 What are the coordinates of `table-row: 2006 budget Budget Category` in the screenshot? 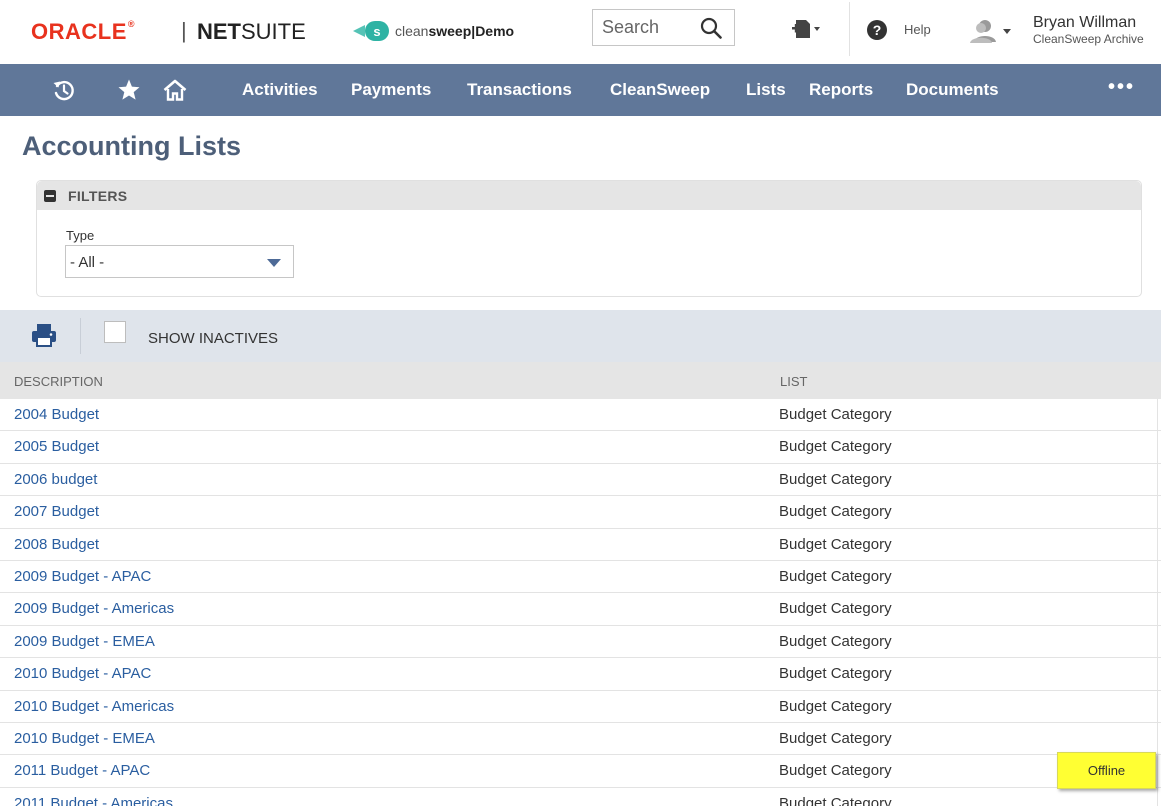 It's located at (580, 480).